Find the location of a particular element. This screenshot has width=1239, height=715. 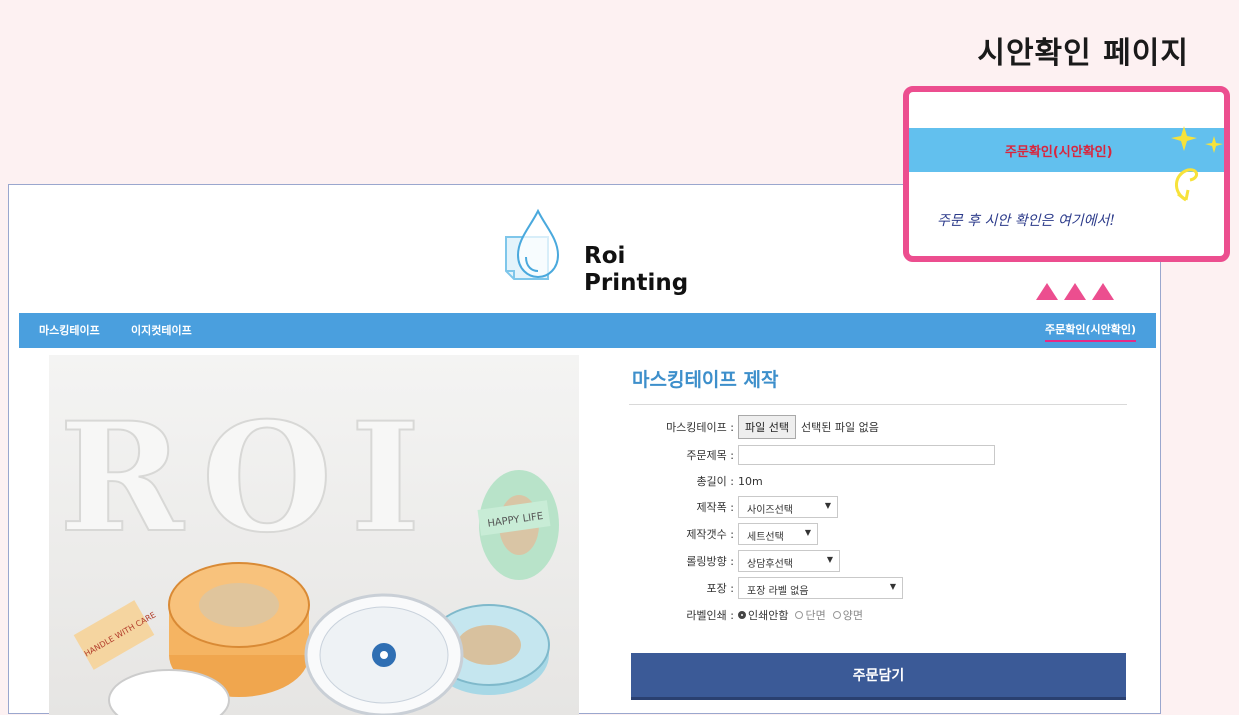

file-row: 마스킹테이프 : 파일 선택 선택된 파일 없음 is located at coordinates (754, 427).